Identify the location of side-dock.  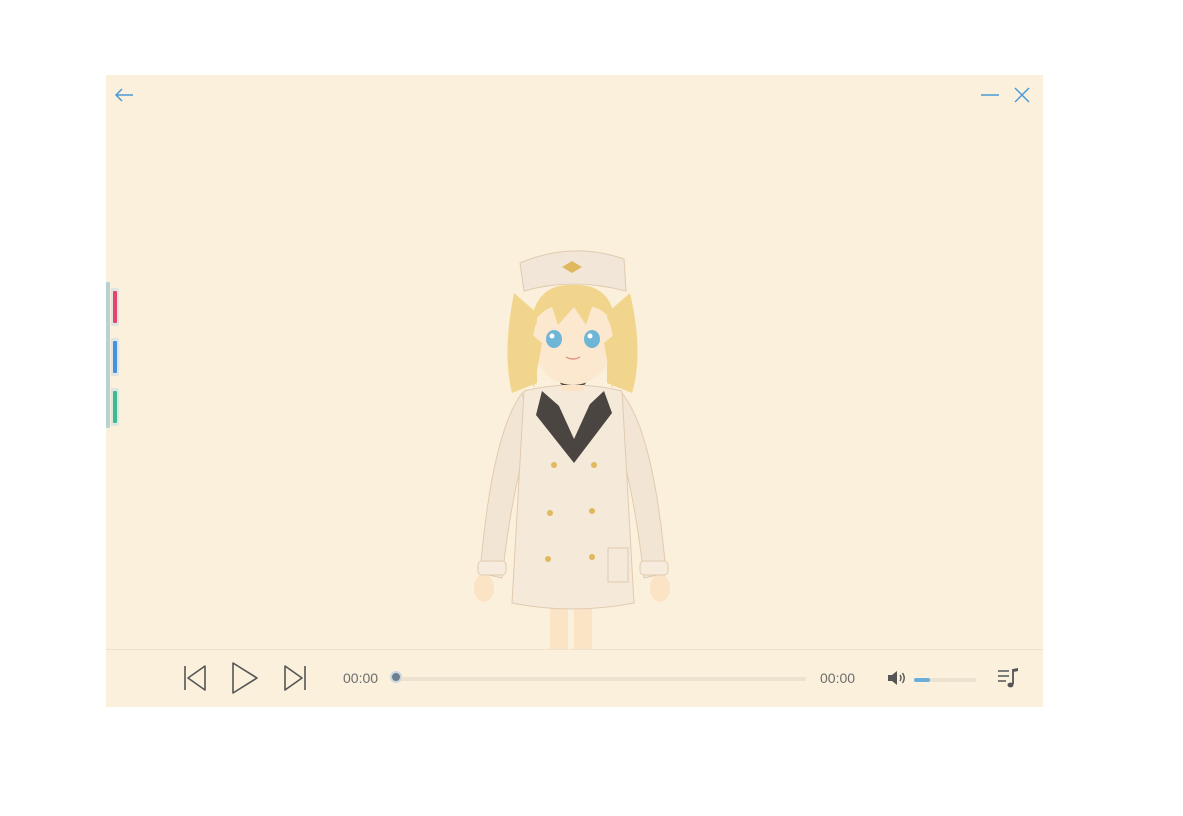
(113, 355).